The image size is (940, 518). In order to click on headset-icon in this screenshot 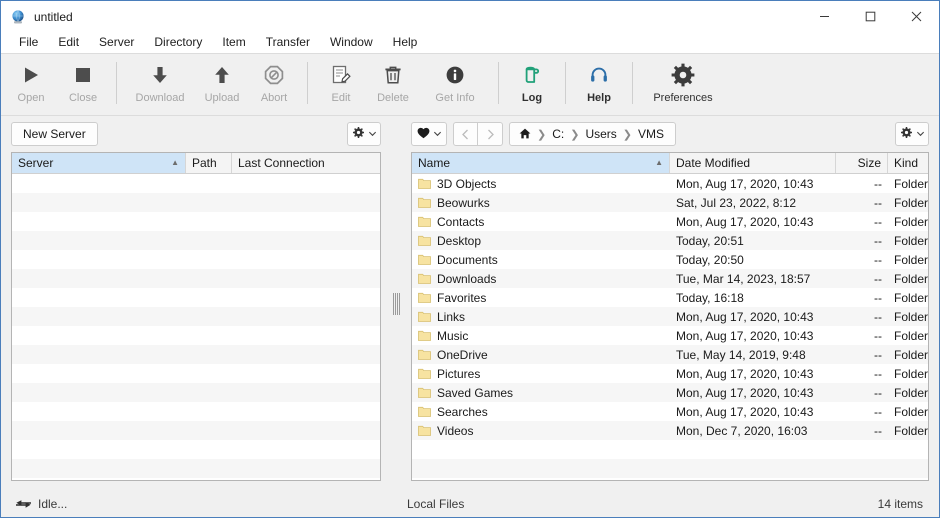, I will do `click(599, 75)`.